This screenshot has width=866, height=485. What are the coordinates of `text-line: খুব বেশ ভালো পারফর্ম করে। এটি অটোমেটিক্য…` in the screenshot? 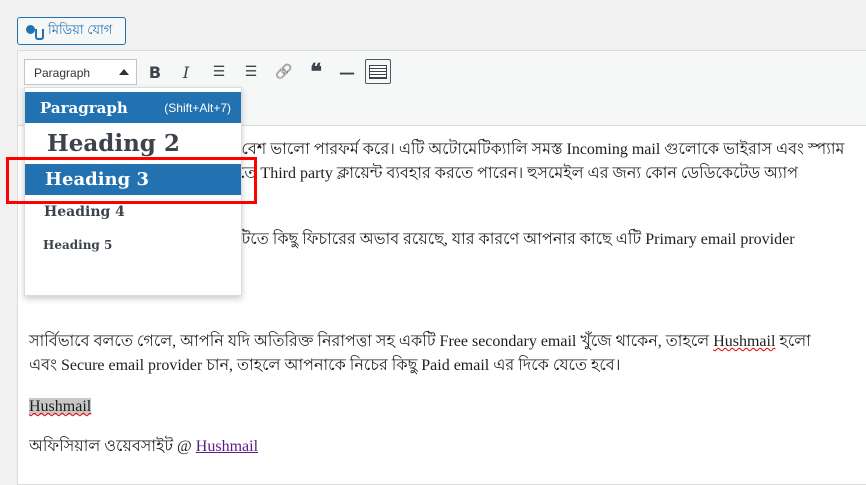 It's located at (531, 149).